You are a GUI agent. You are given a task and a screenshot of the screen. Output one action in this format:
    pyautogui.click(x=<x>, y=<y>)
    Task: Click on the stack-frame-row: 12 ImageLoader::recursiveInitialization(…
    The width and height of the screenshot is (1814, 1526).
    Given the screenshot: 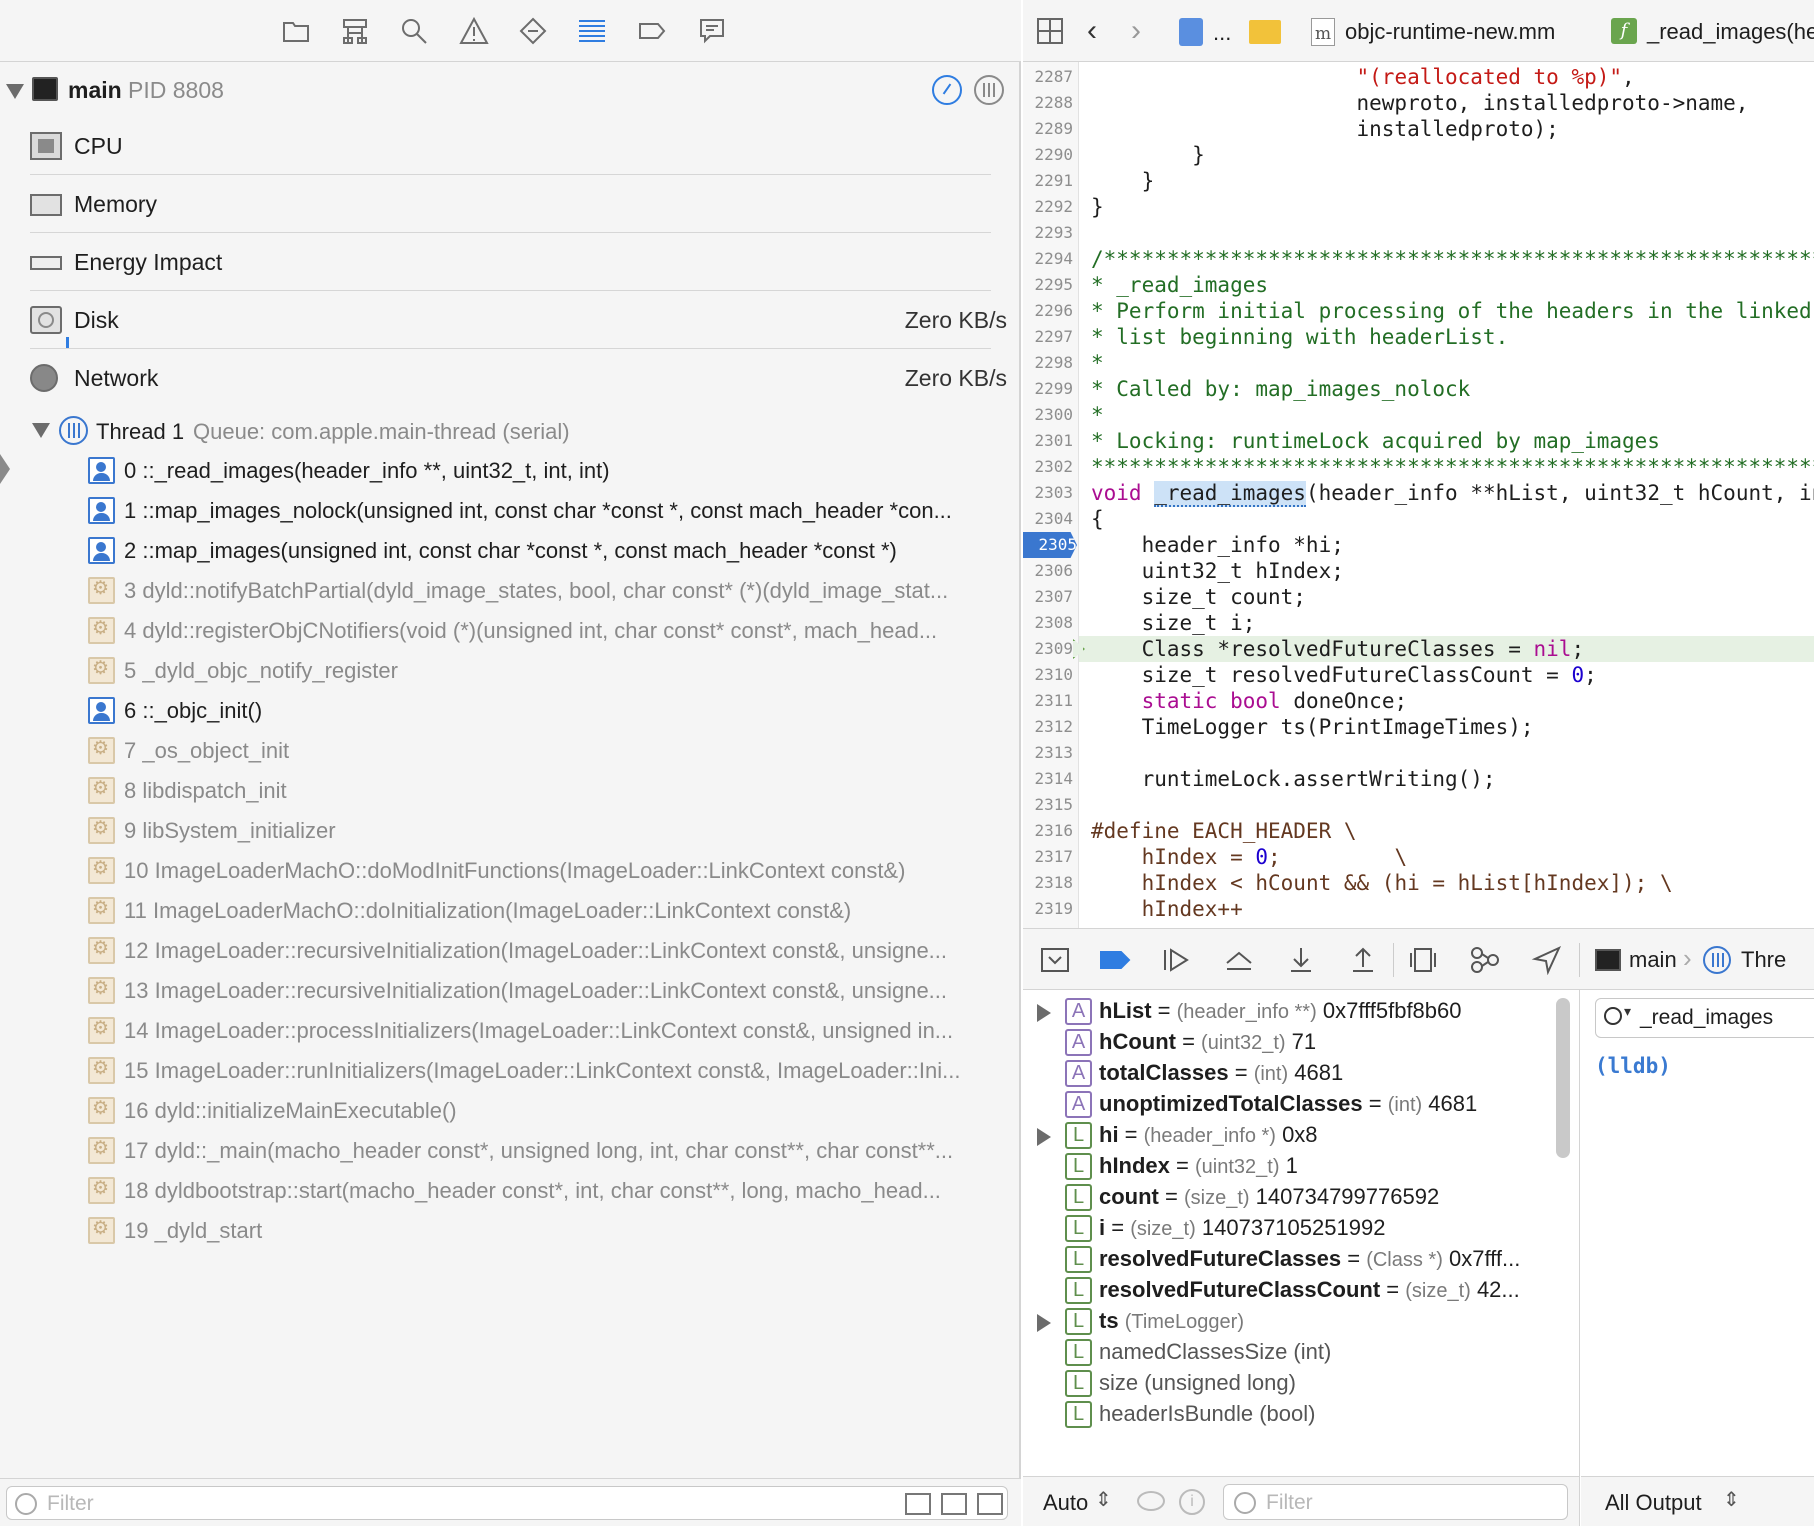 What is the action you would take?
    pyautogui.click(x=550, y=952)
    